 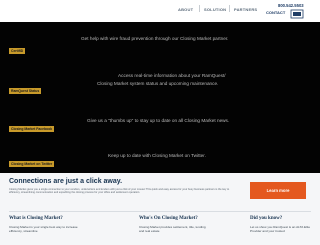 I want to click on link-ramquest-status: RamQuest Status, so click(x=25, y=91).